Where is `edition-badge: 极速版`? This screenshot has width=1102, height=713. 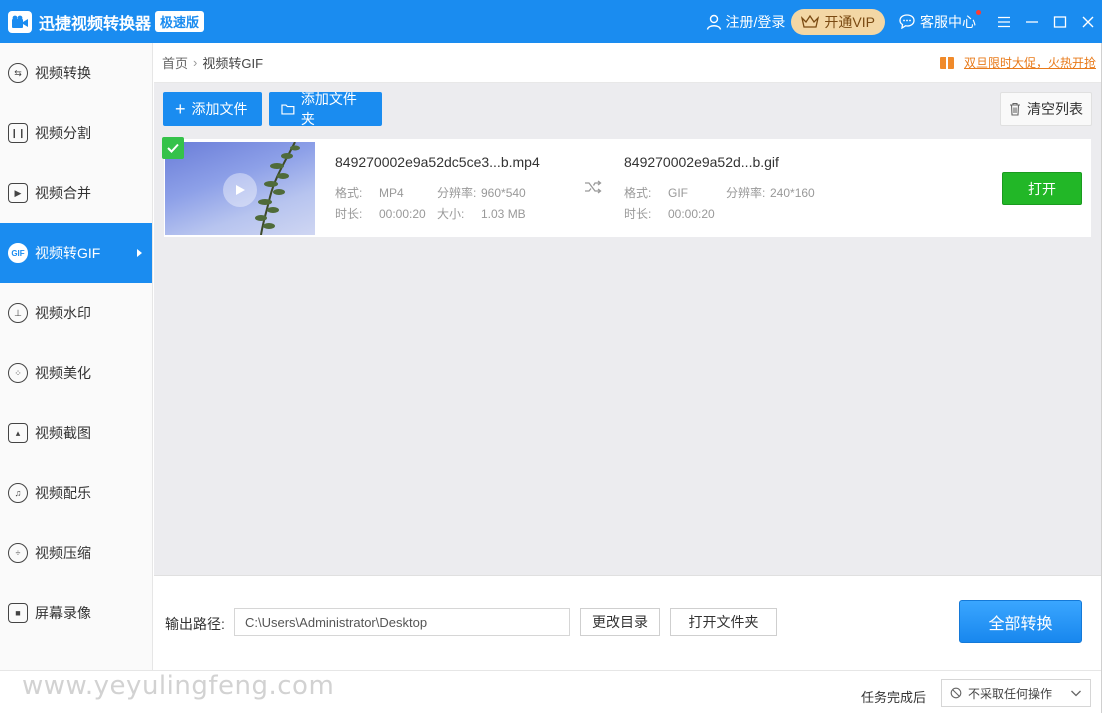 edition-badge: 极速版 is located at coordinates (180, 21).